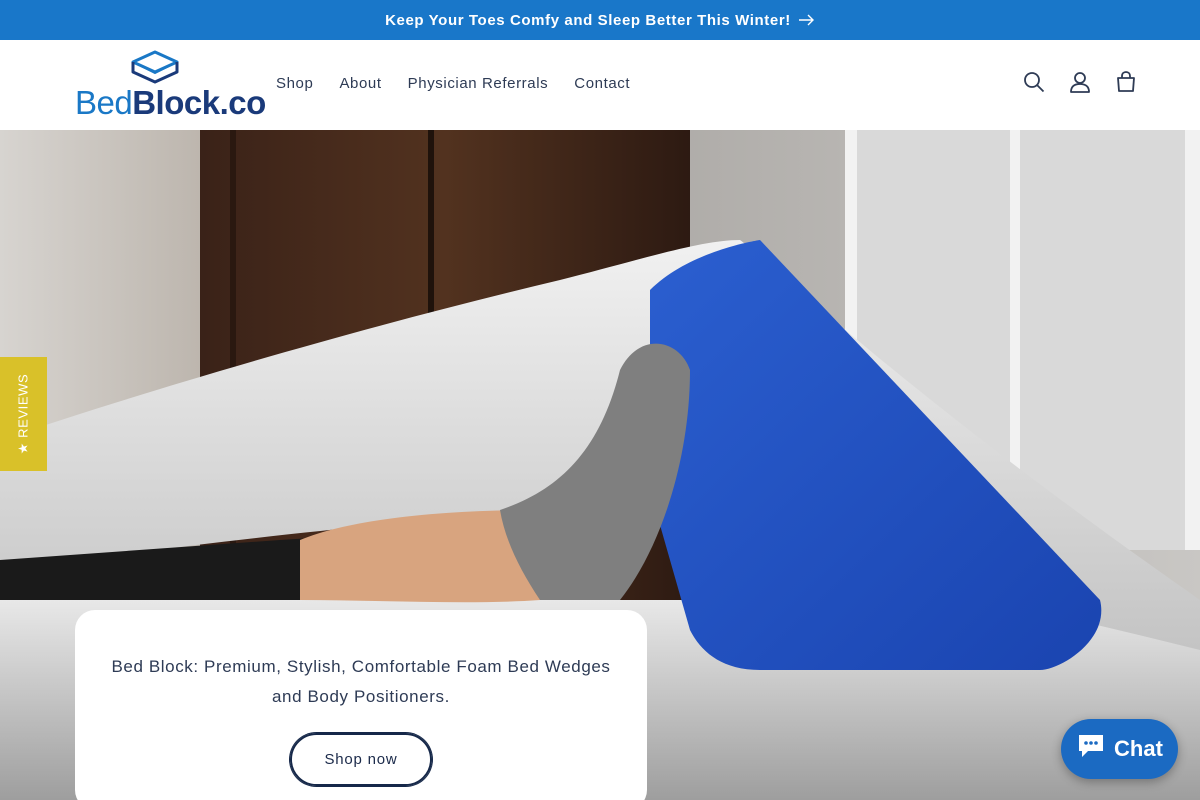  Describe the element at coordinates (361, 759) in the screenshot. I see `shop-now-button: Shop now` at that location.